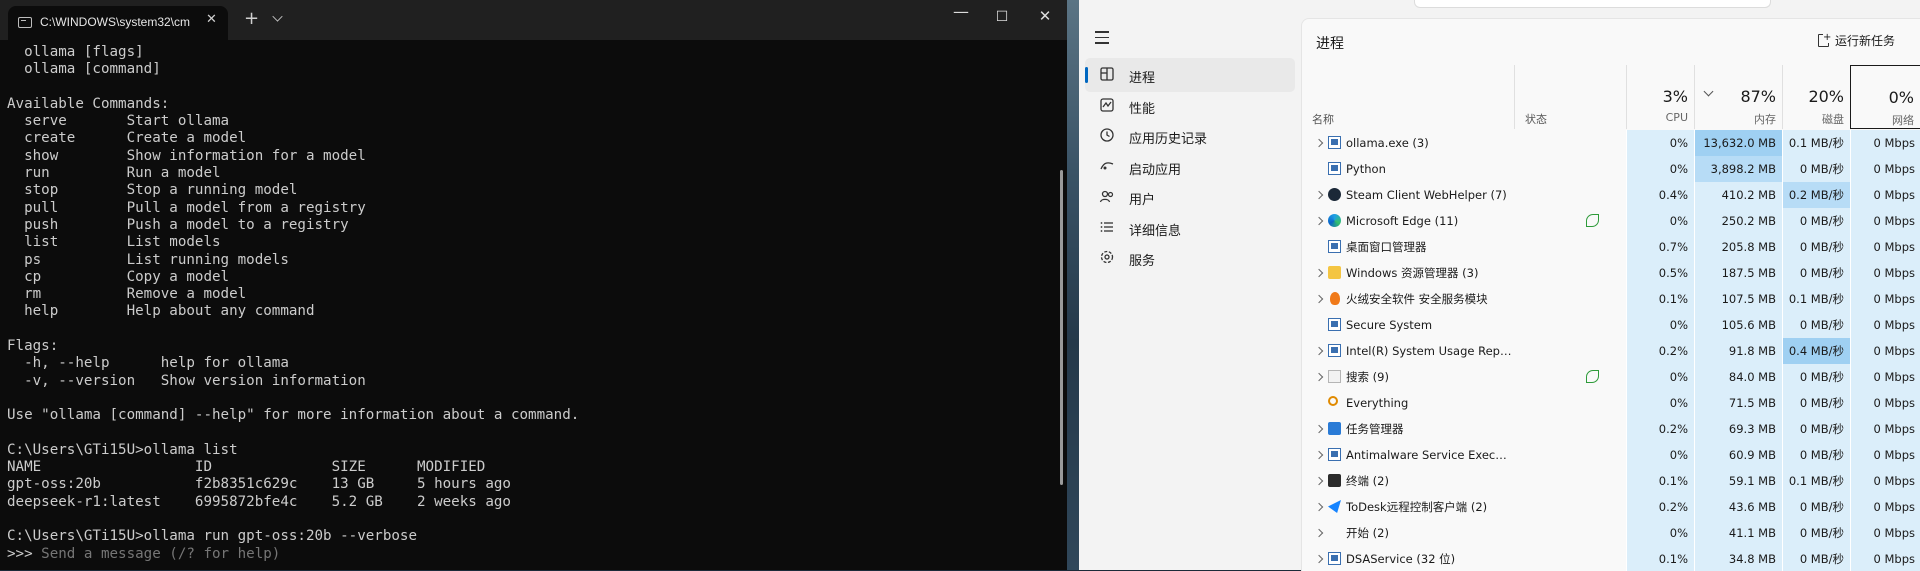  Describe the element at coordinates (1592, 4) in the screenshot. I see `title-search-box` at that location.